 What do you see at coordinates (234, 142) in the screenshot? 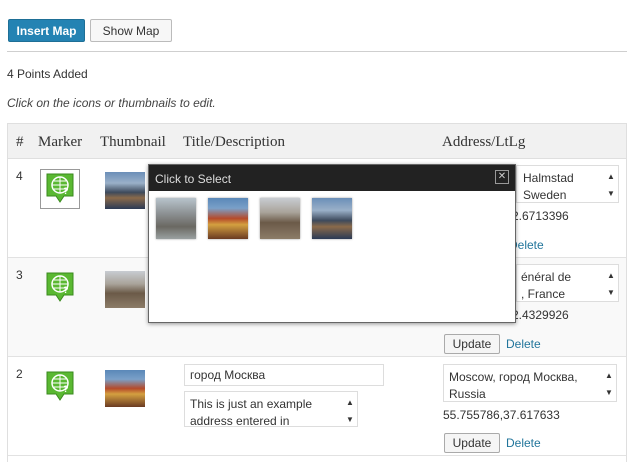
I see `col-title: Title/Description` at bounding box center [234, 142].